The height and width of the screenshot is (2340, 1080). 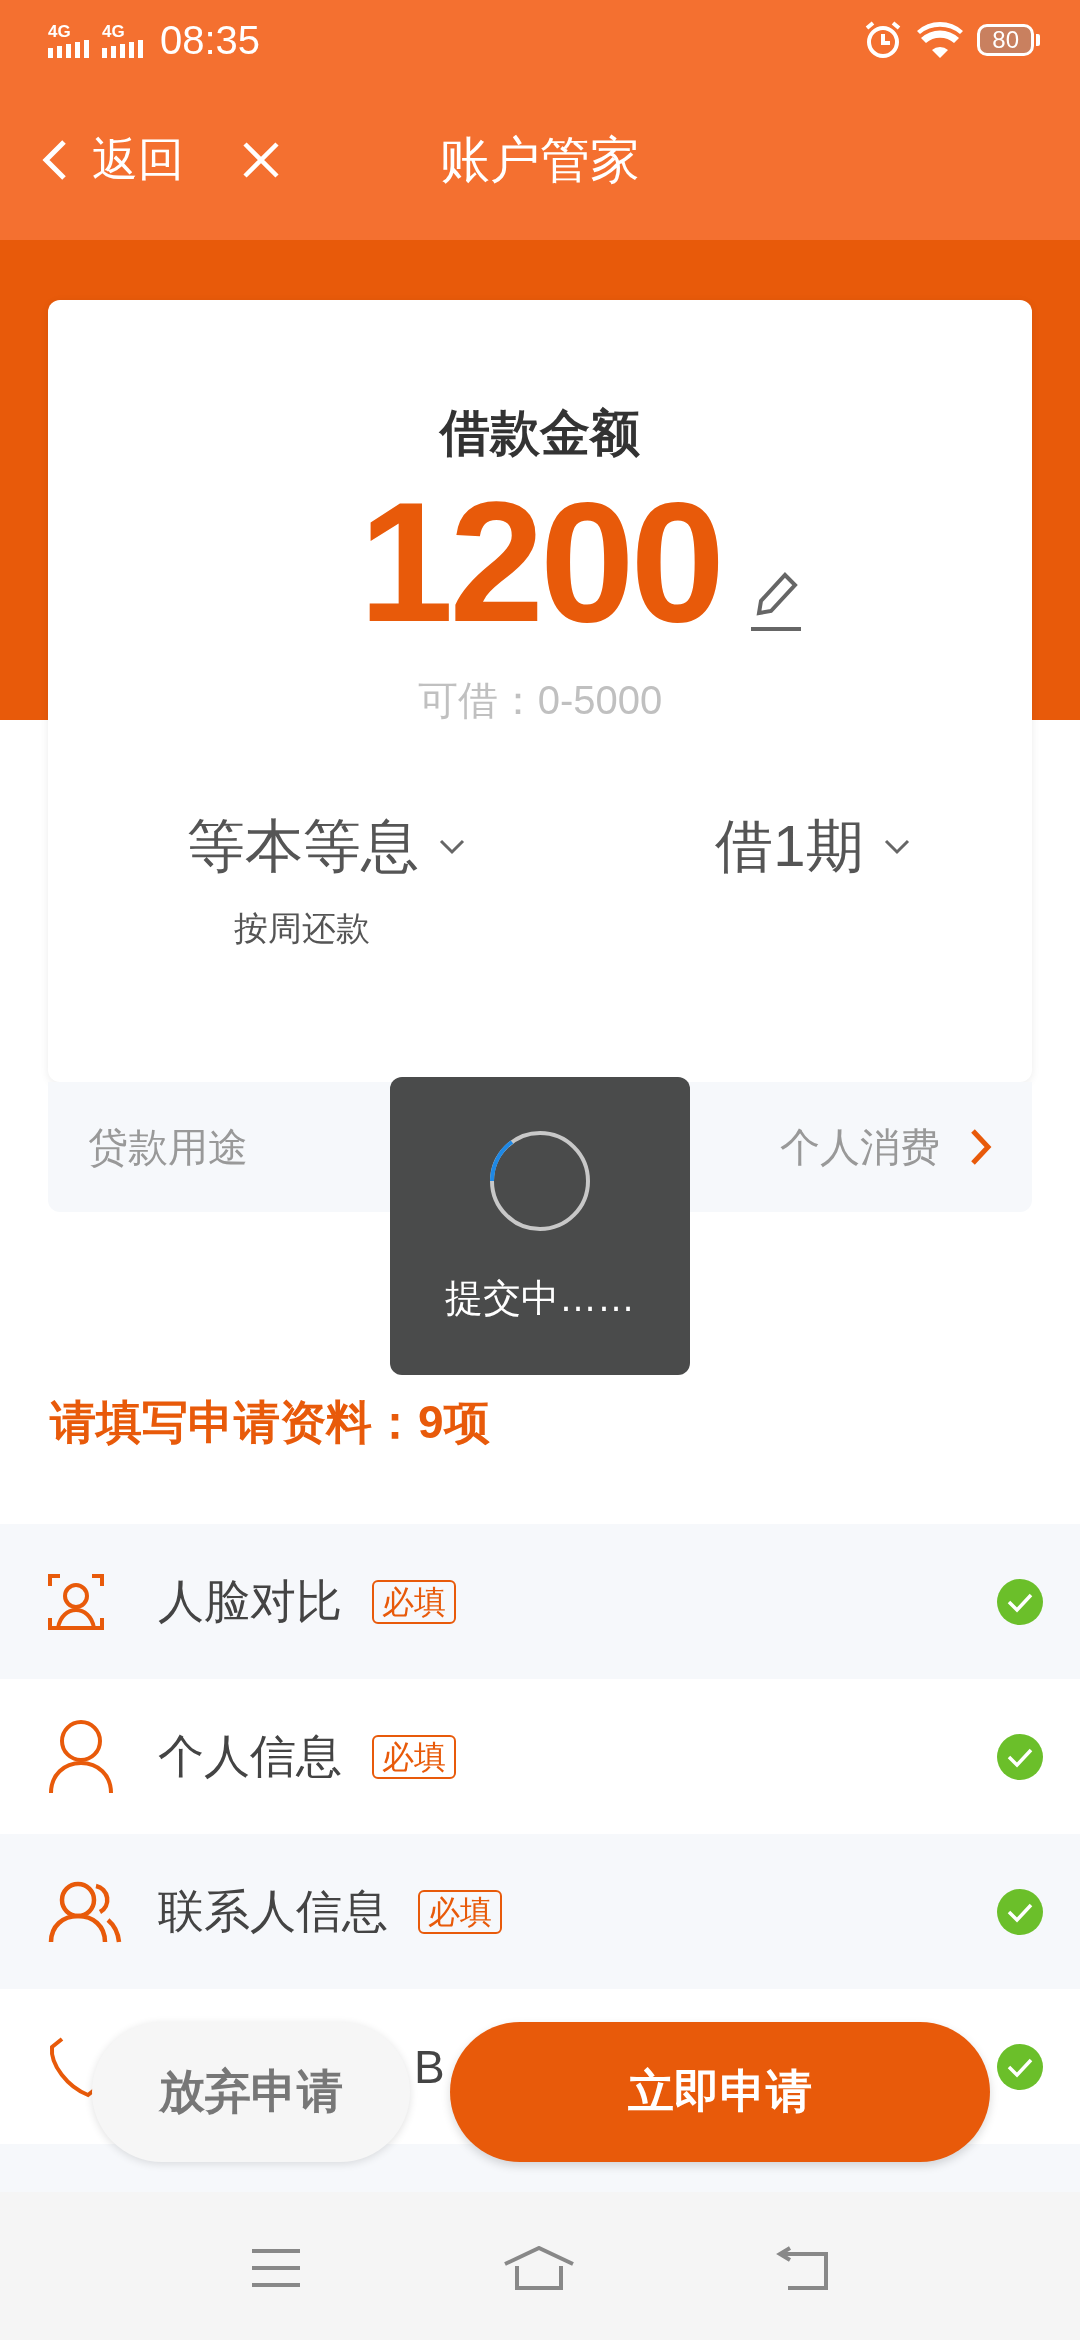 What do you see at coordinates (210, 40) in the screenshot?
I see `clock-time: 08:35` at bounding box center [210, 40].